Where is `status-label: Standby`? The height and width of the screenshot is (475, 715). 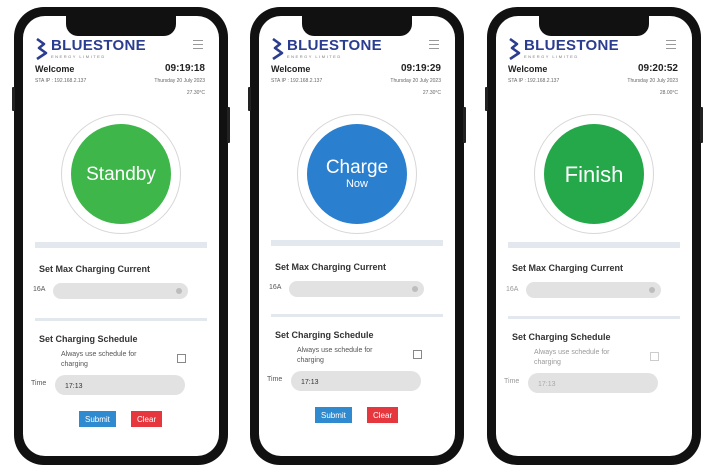
status-label: Standby is located at coordinates (121, 174).